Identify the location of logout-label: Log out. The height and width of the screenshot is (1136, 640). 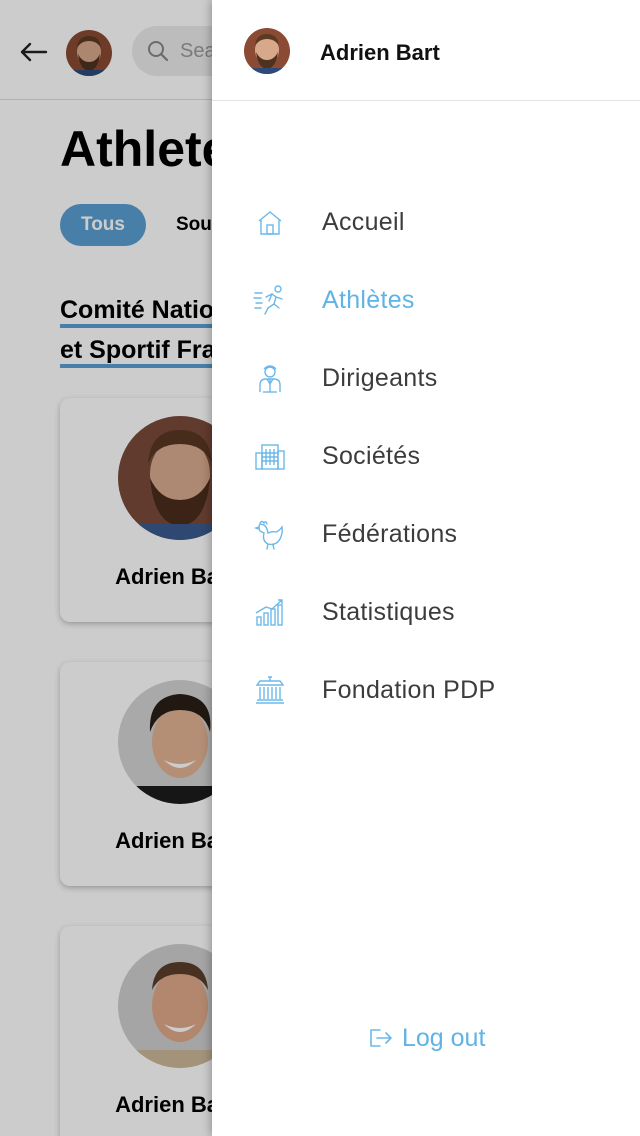
(444, 1038).